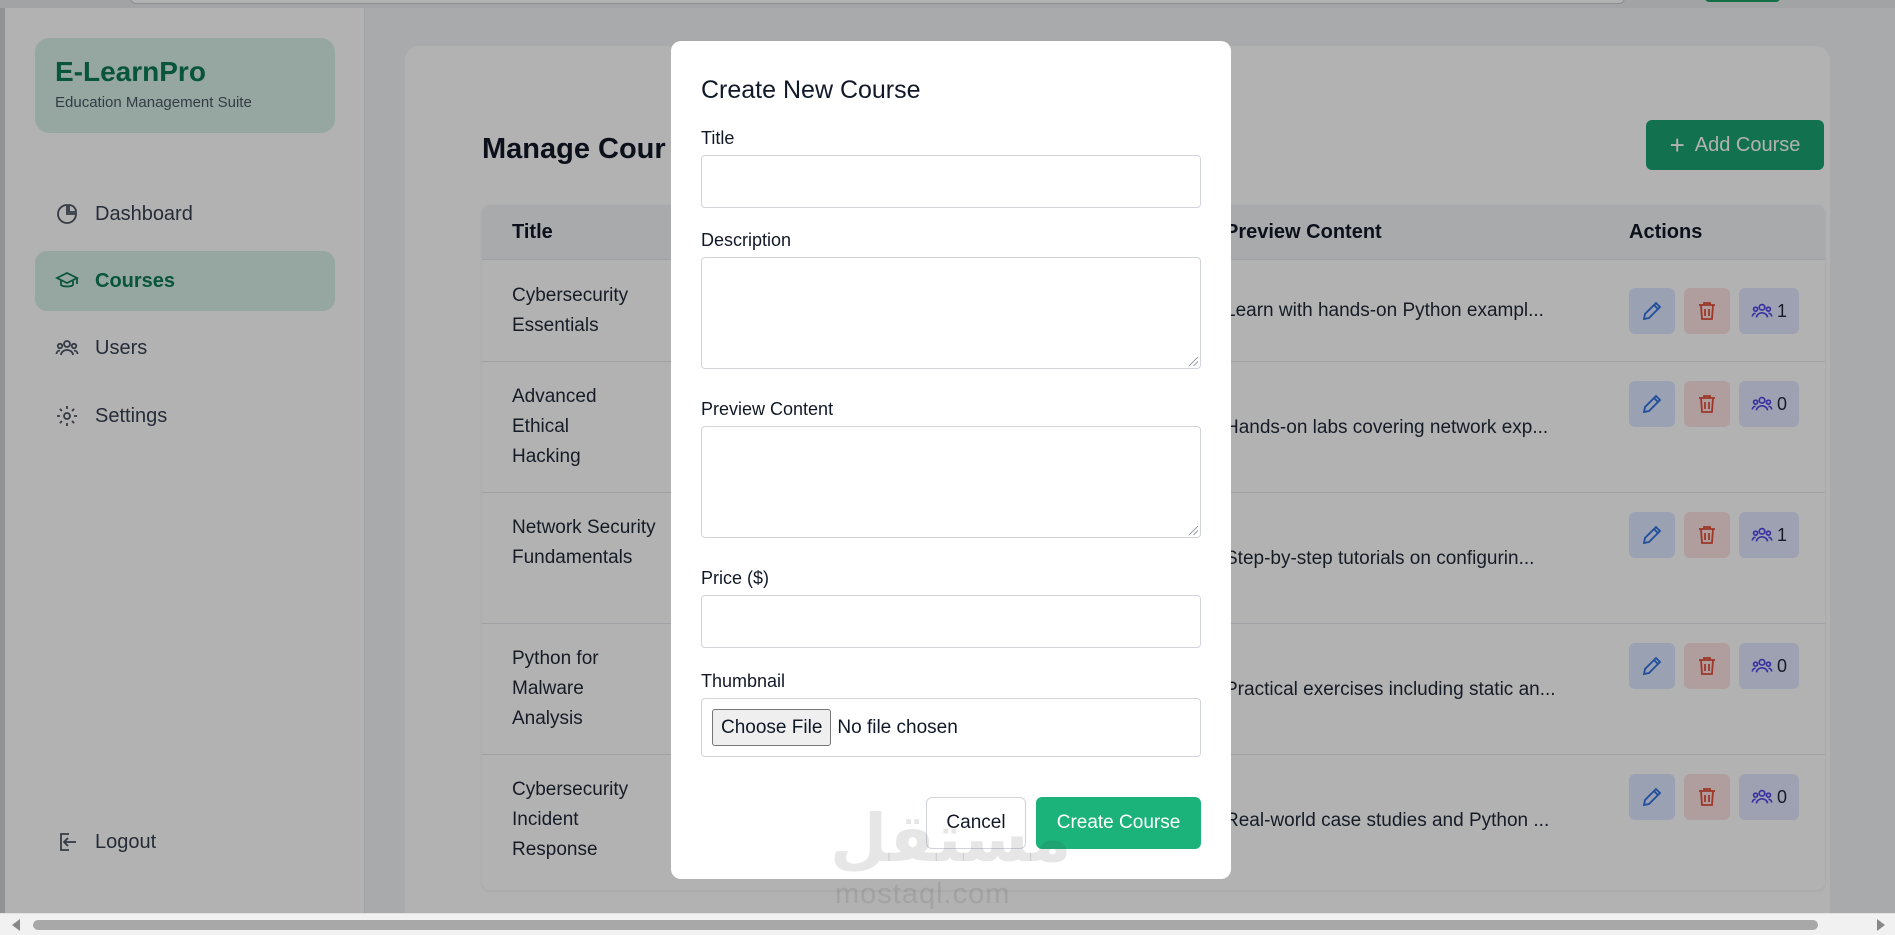 The image size is (1895, 935). I want to click on file-status: No file chosen, so click(897, 727).